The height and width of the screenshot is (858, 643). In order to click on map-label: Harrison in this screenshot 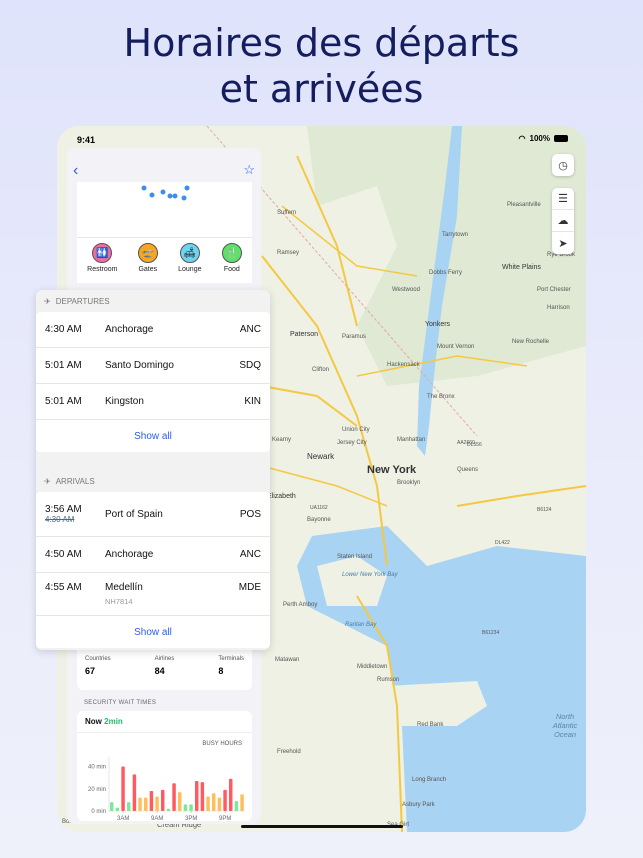, I will do `click(558, 308)`.